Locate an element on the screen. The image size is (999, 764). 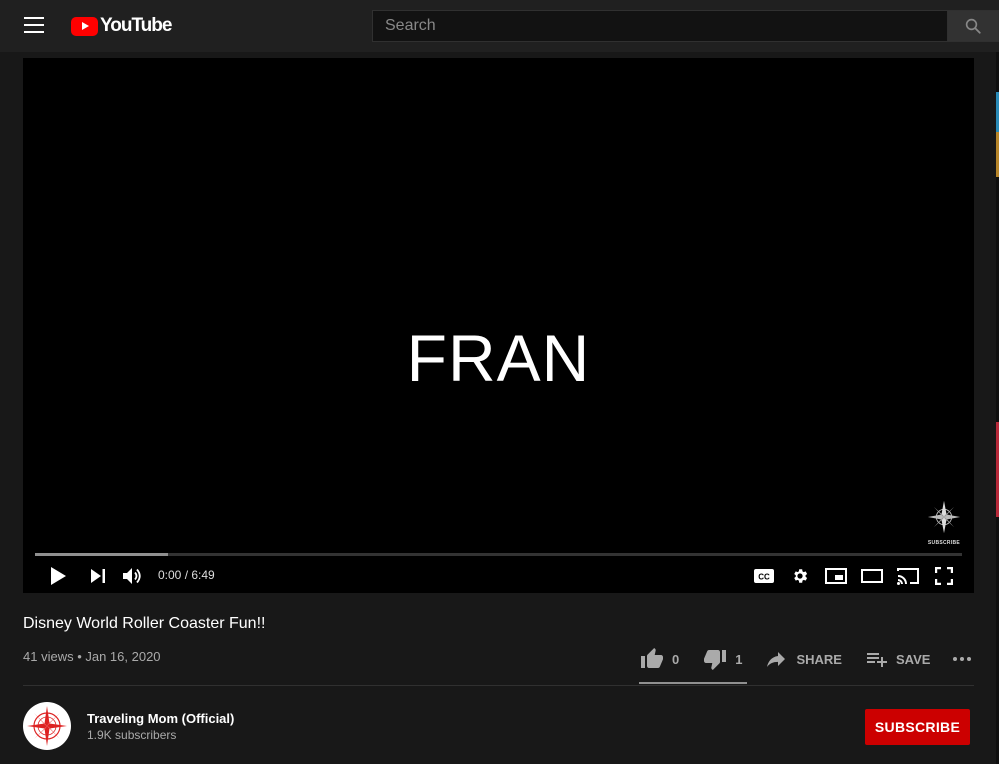
search-input is located at coordinates (660, 26).